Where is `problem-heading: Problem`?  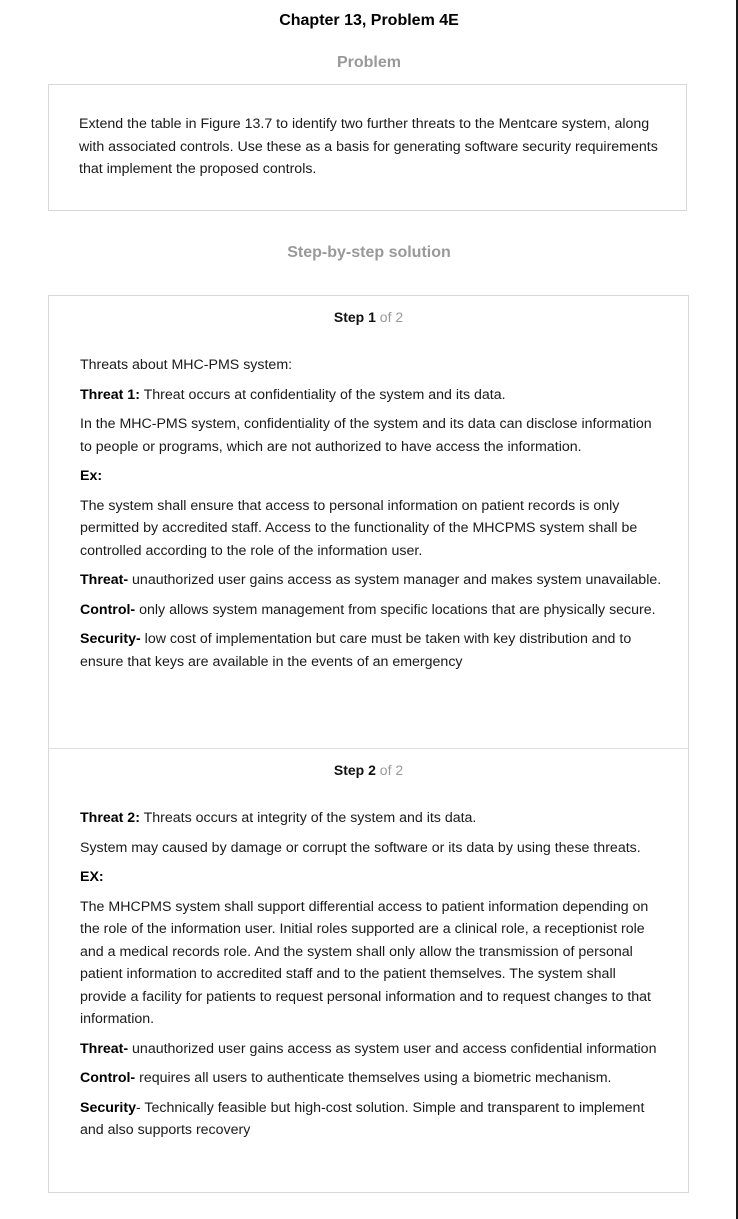
problem-heading: Problem is located at coordinates (368, 62).